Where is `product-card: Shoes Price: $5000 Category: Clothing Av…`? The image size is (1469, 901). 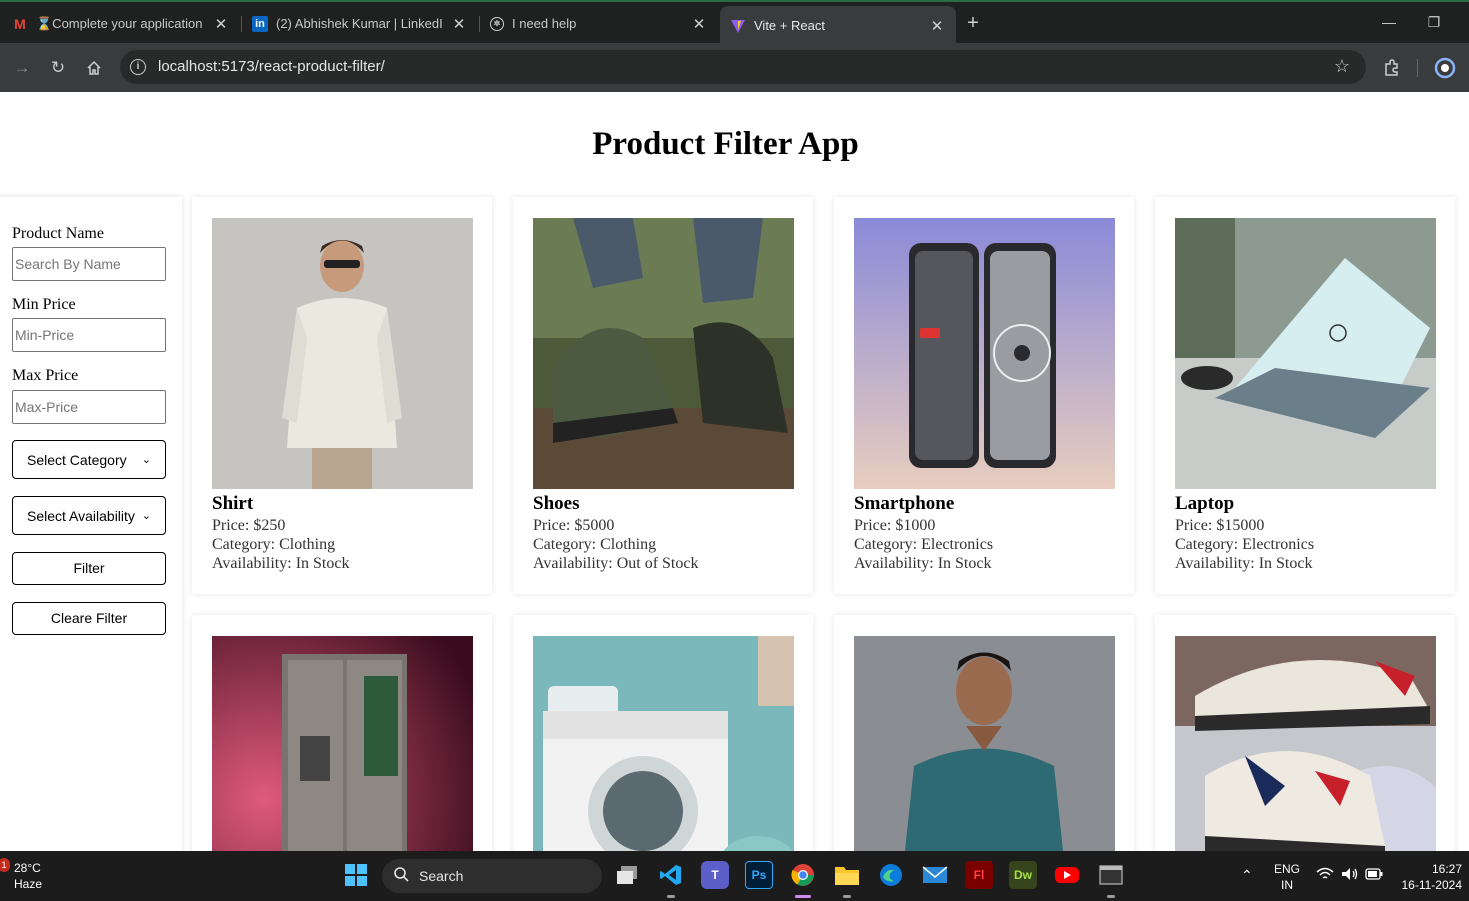
product-card: Shoes Price: $5000 Category: Clothing Av… is located at coordinates (663, 395).